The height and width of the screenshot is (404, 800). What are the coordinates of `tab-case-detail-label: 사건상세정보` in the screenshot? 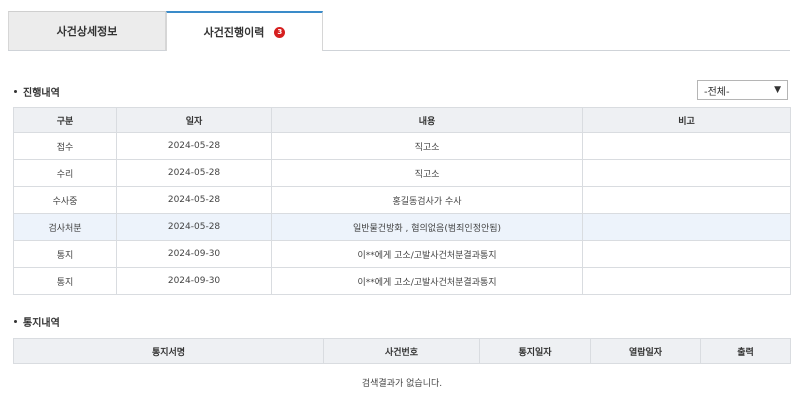 It's located at (87, 31).